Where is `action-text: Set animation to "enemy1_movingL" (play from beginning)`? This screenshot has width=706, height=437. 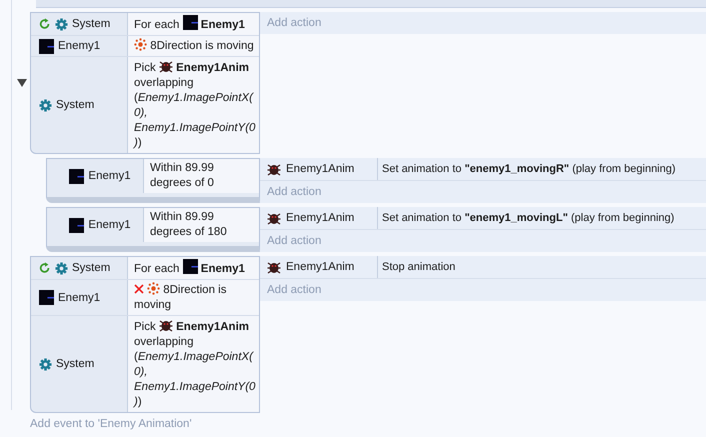 action-text: Set animation to "enemy1_movingL" (play from beginning) is located at coordinates (526, 218).